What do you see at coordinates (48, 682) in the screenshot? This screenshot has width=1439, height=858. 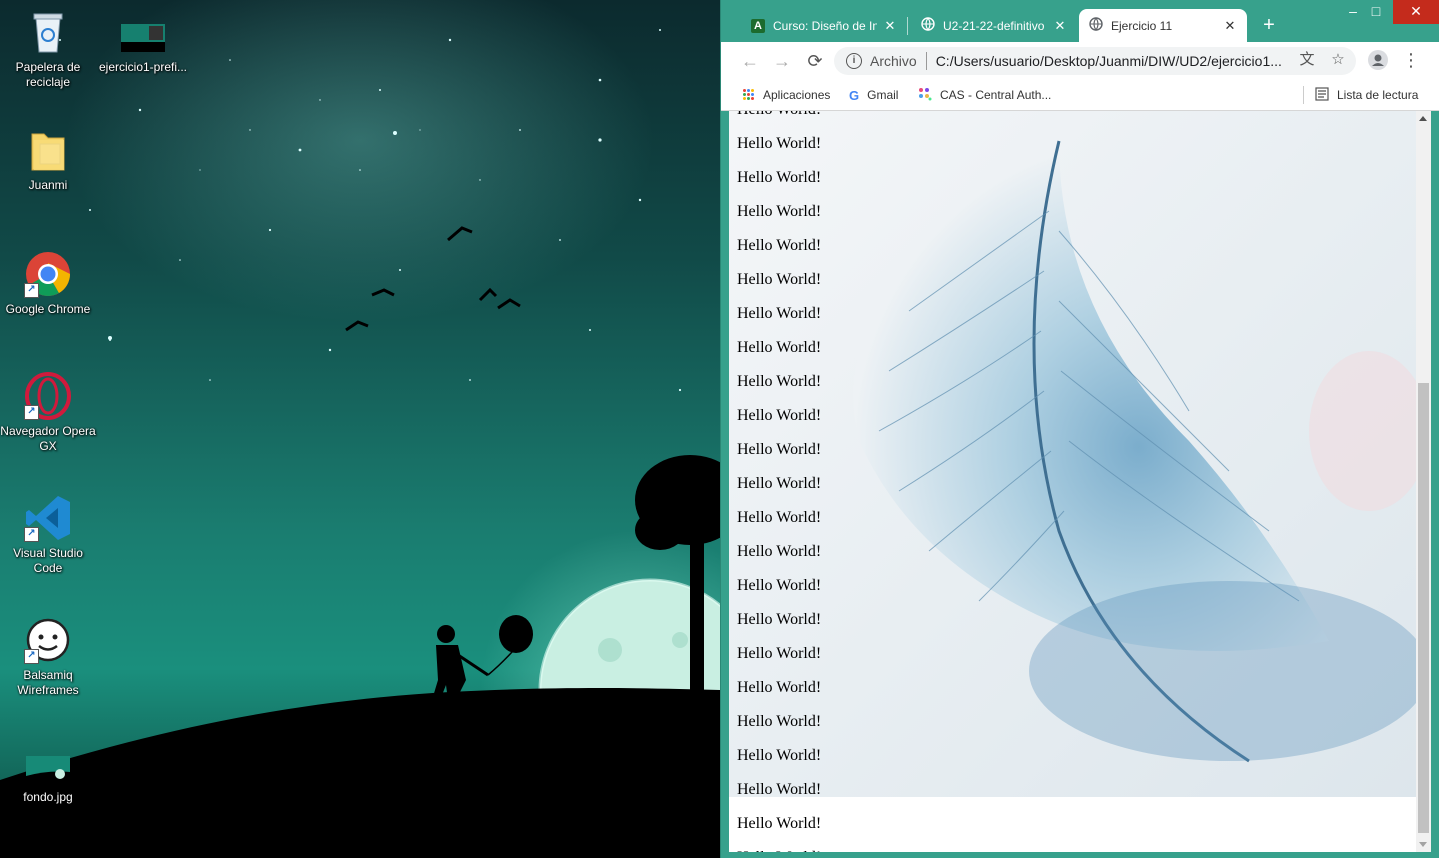 I see `desktop-icon-label: Balsamiq Wireframes` at bounding box center [48, 682].